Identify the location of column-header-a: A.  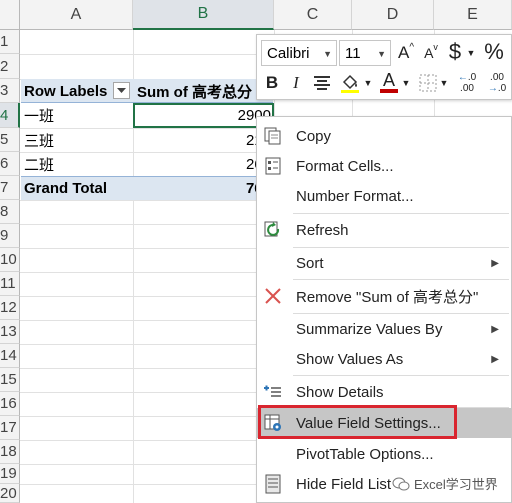
(76, 15).